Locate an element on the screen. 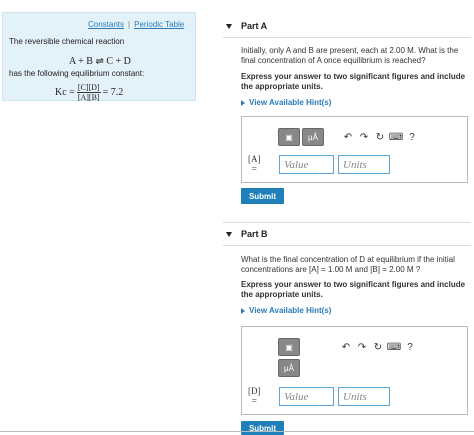 The height and width of the screenshot is (435, 474). page-bottom-divider is located at coordinates (237, 431).